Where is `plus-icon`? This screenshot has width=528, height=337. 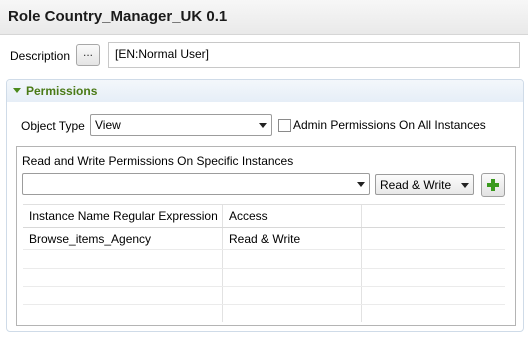
plus-icon is located at coordinates (493, 185).